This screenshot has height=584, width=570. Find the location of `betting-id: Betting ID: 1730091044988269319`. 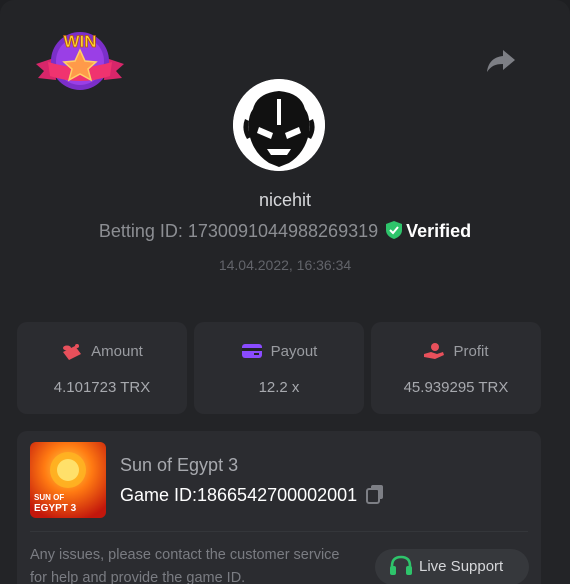

betting-id: Betting ID: 1730091044988269319 is located at coordinates (238, 231).